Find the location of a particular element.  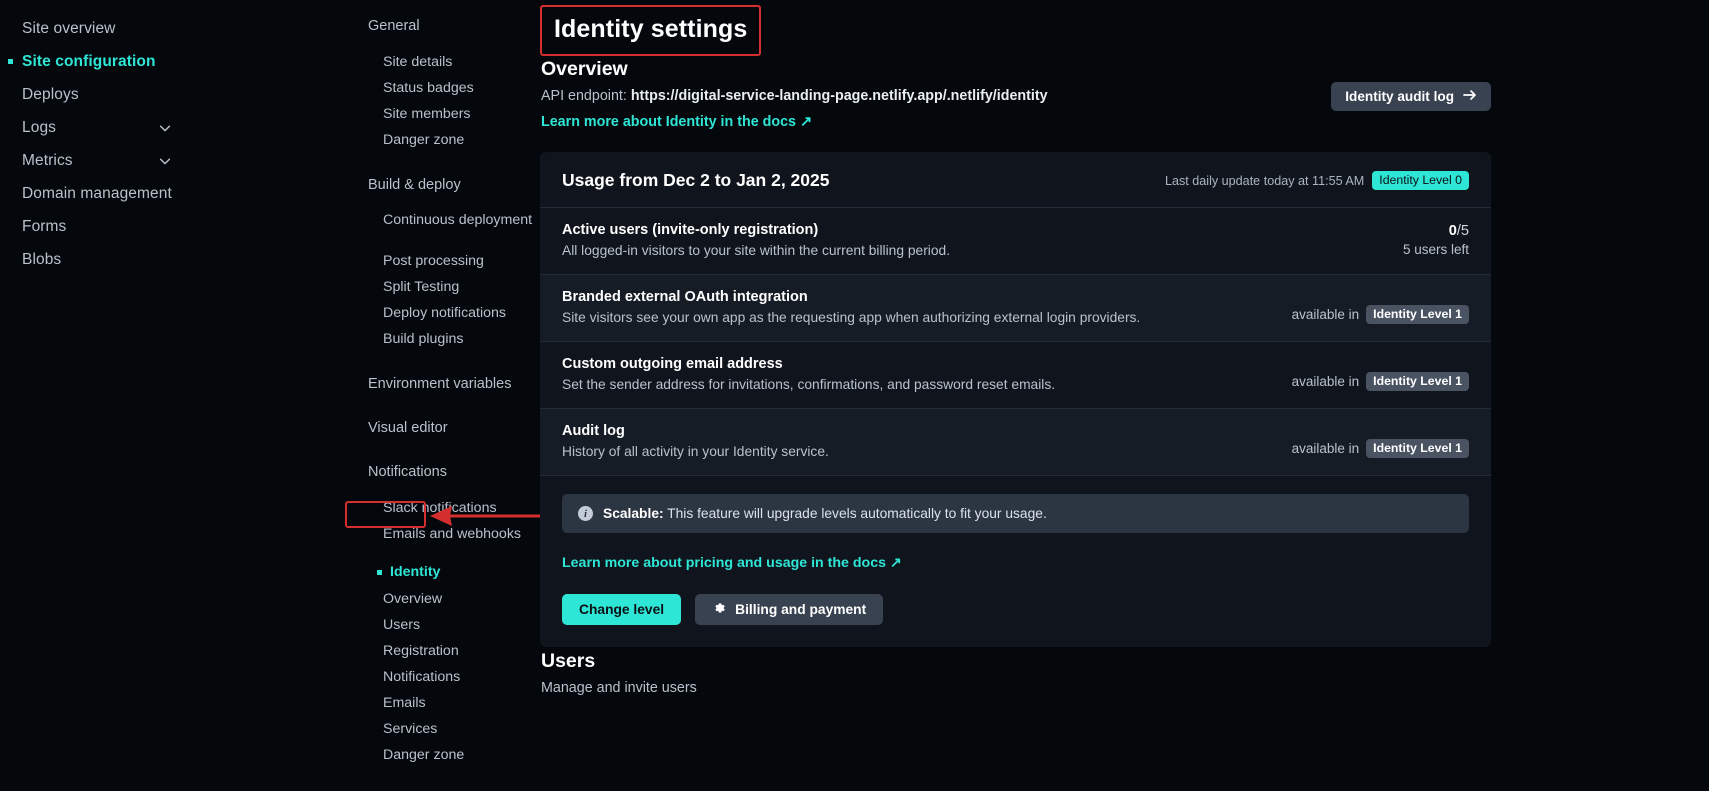

billing-button-label: Billing and payment is located at coordinates (801, 609).